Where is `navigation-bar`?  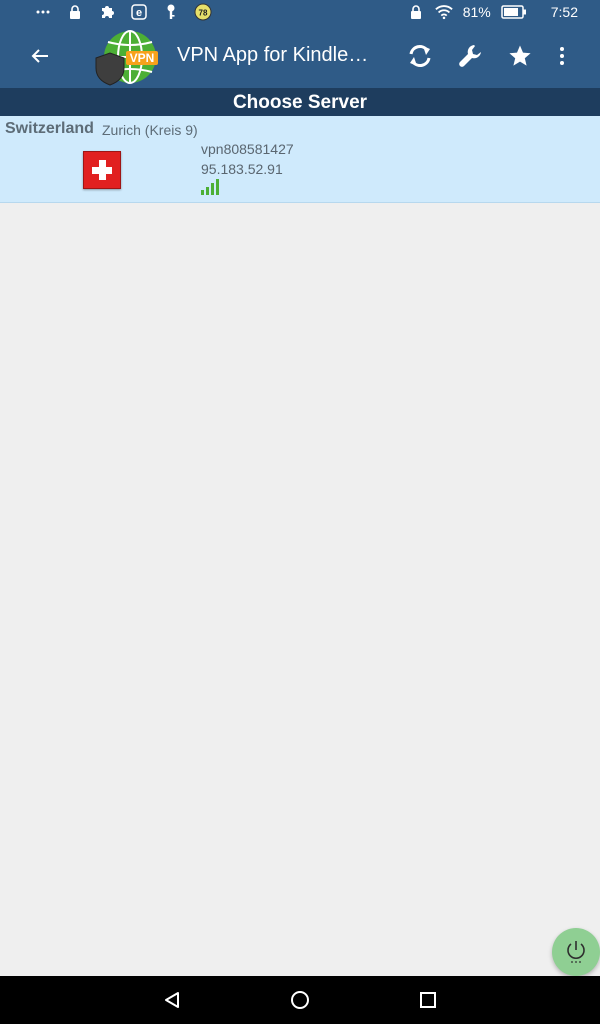
navigation-bar is located at coordinates (300, 1000).